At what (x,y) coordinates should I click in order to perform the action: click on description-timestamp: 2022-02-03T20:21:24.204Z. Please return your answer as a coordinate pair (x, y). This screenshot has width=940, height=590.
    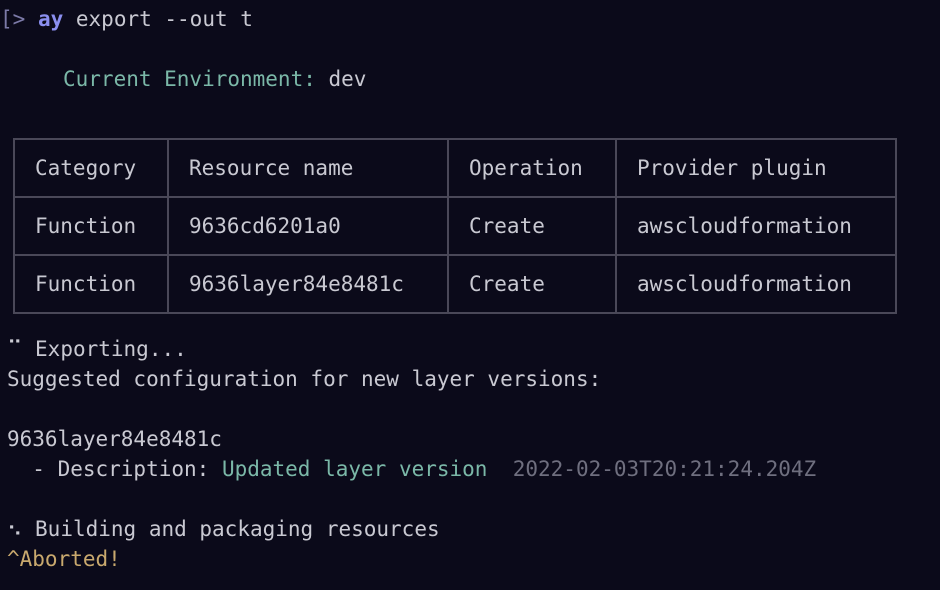
    Looking at the image, I should click on (652, 469).